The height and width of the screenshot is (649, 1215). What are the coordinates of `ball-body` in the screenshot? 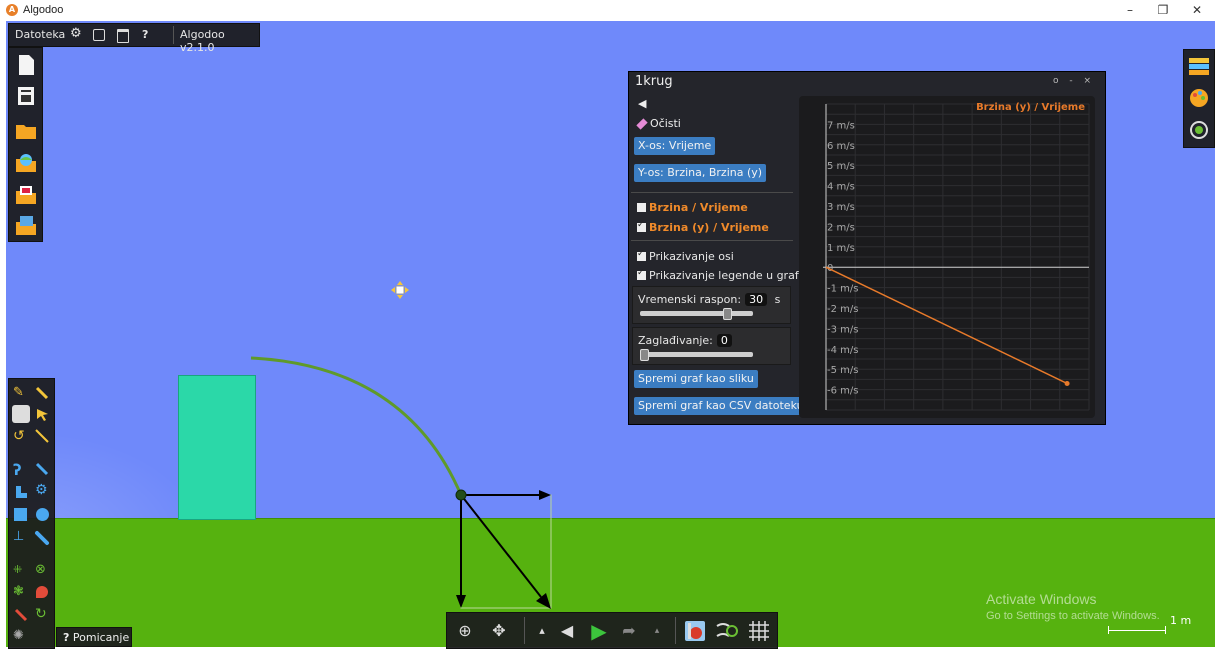 It's located at (461, 495).